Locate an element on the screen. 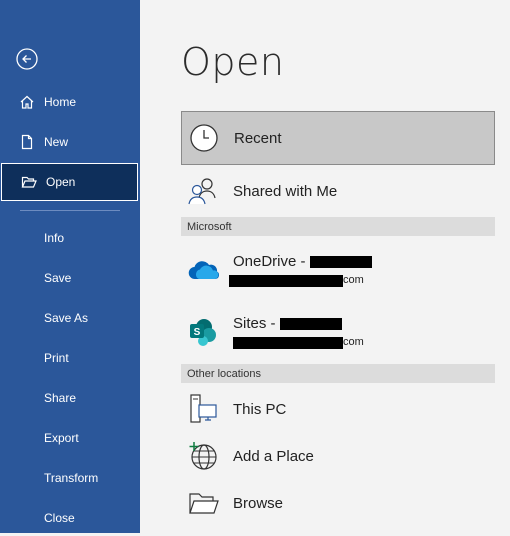 This screenshot has width=510, height=536. location-add-a-place: Add a Place is located at coordinates (338, 456).